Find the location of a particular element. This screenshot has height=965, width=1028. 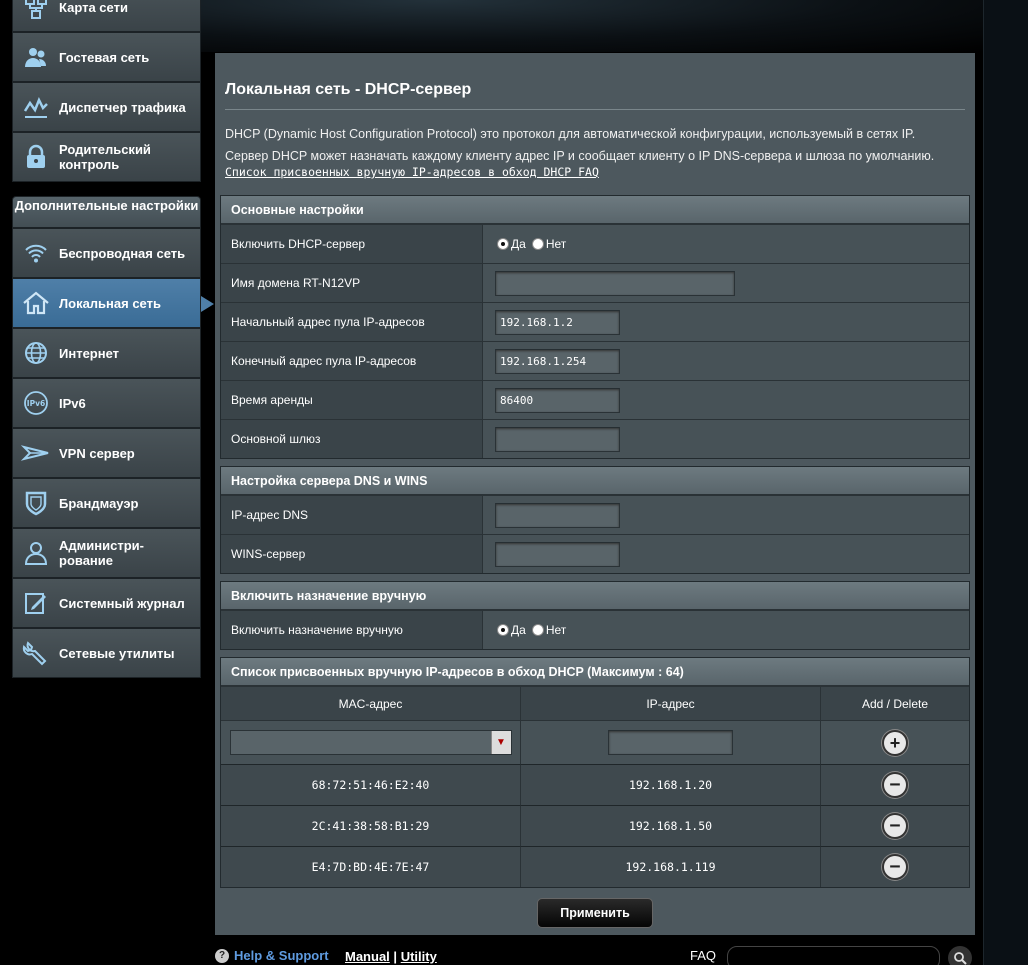

manual-link: Manual is located at coordinates (367, 956).